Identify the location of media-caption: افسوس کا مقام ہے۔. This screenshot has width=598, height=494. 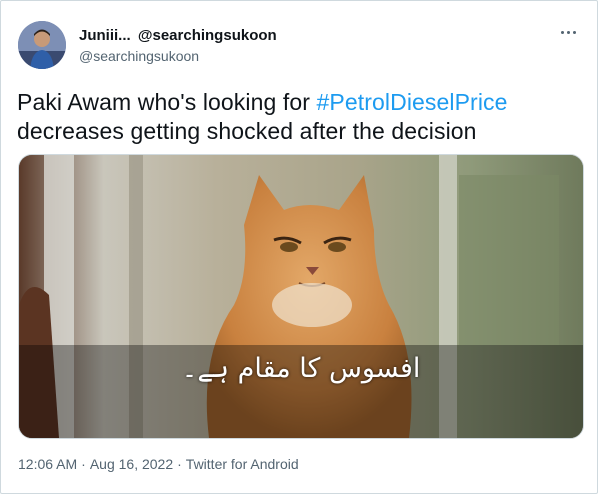
(301, 368).